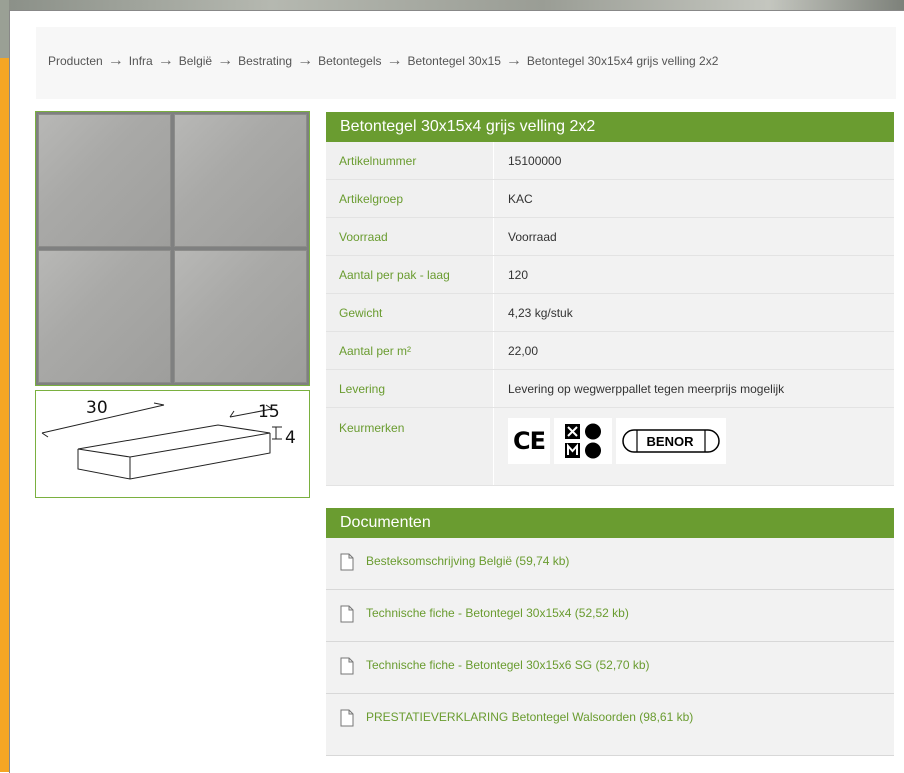  Describe the element at coordinates (694, 312) in the screenshot. I see `spec-value: 4,23 kg/stuk` at that location.